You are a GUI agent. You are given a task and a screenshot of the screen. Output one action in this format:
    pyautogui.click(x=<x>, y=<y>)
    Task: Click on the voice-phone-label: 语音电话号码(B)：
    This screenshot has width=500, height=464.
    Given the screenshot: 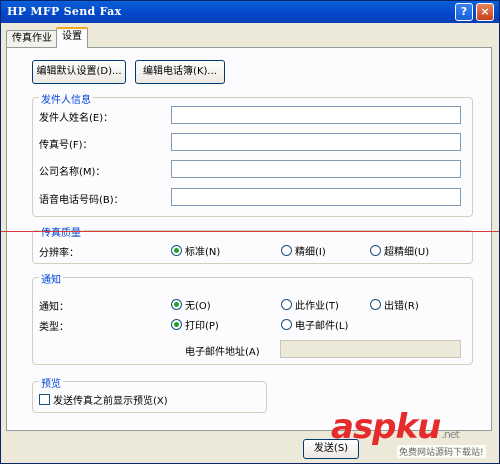 What is the action you would take?
    pyautogui.click(x=81, y=200)
    